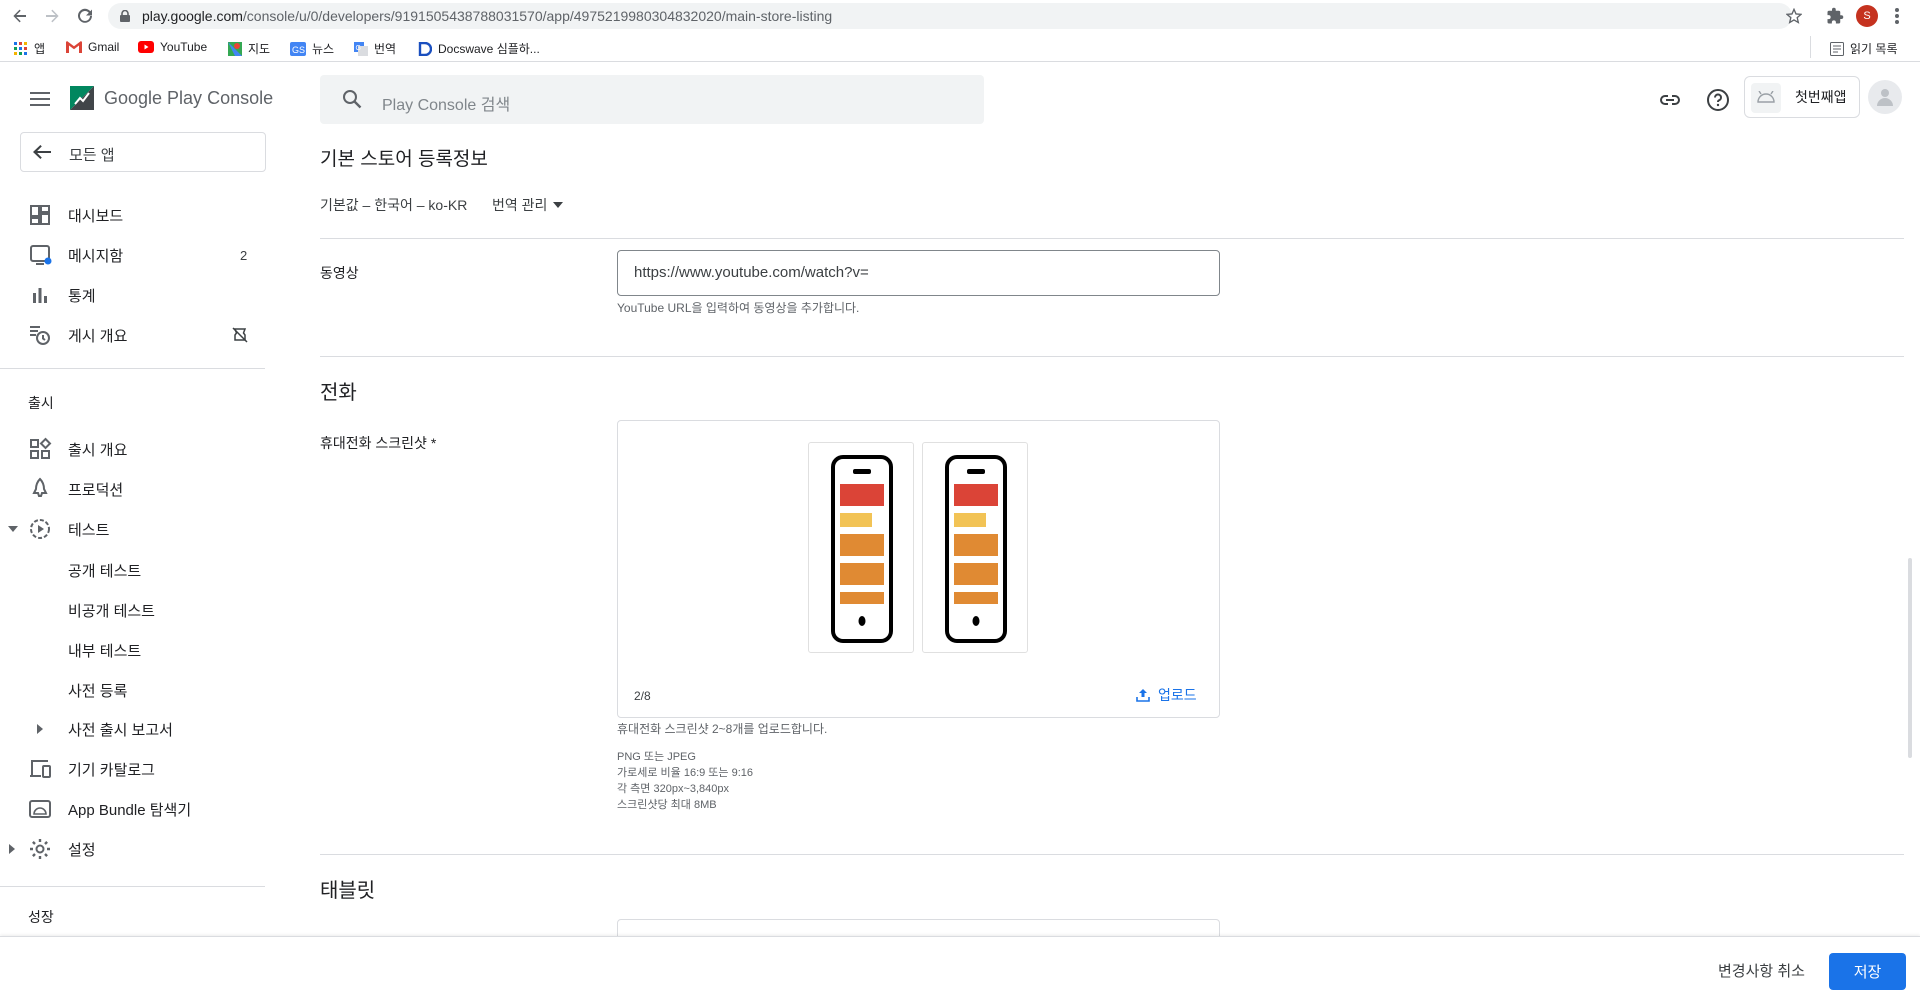 This screenshot has width=1920, height=1003. What do you see at coordinates (111, 610) in the screenshot?
I see `sidebar-item-closed-testing: 비공개 테스트` at bounding box center [111, 610].